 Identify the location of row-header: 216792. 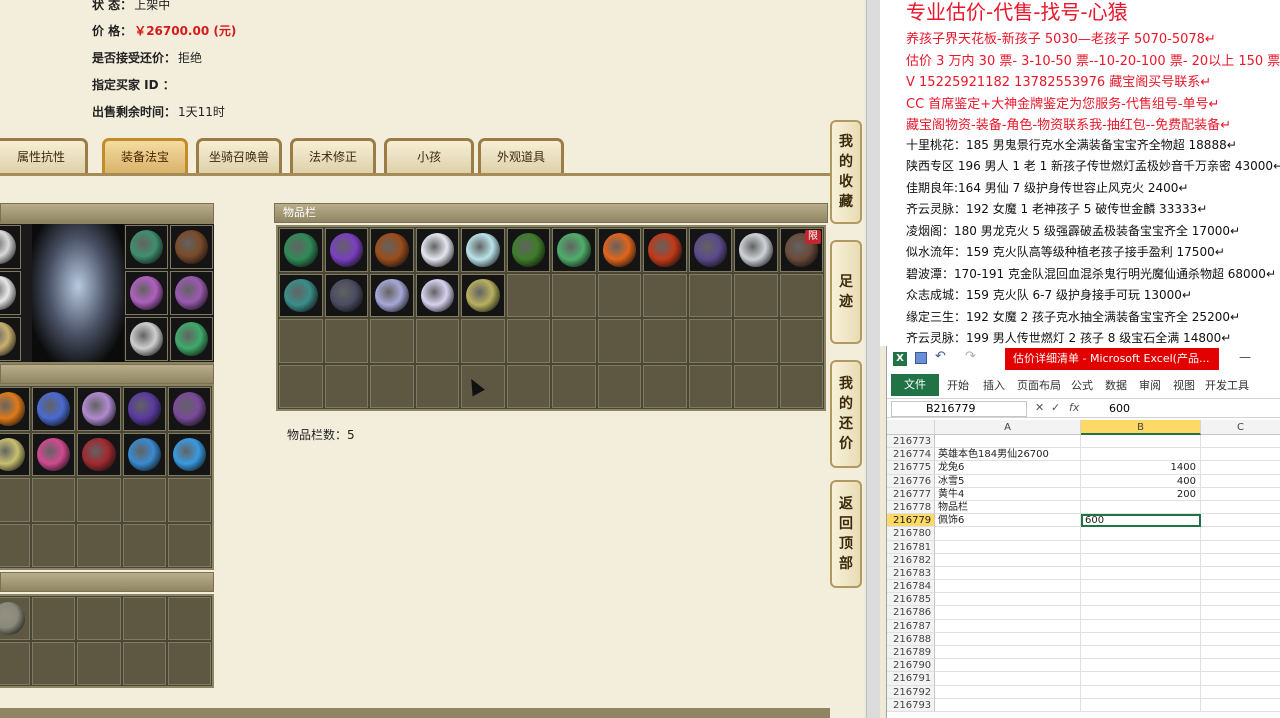
(911, 692).